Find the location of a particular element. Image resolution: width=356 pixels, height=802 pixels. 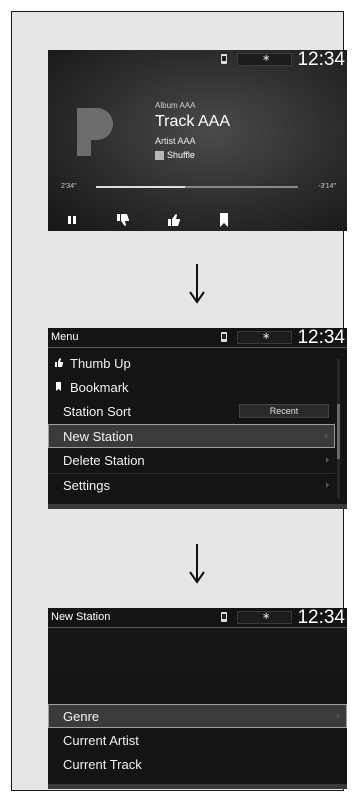

menu-item-current-track: Current Track is located at coordinates (197, 765).